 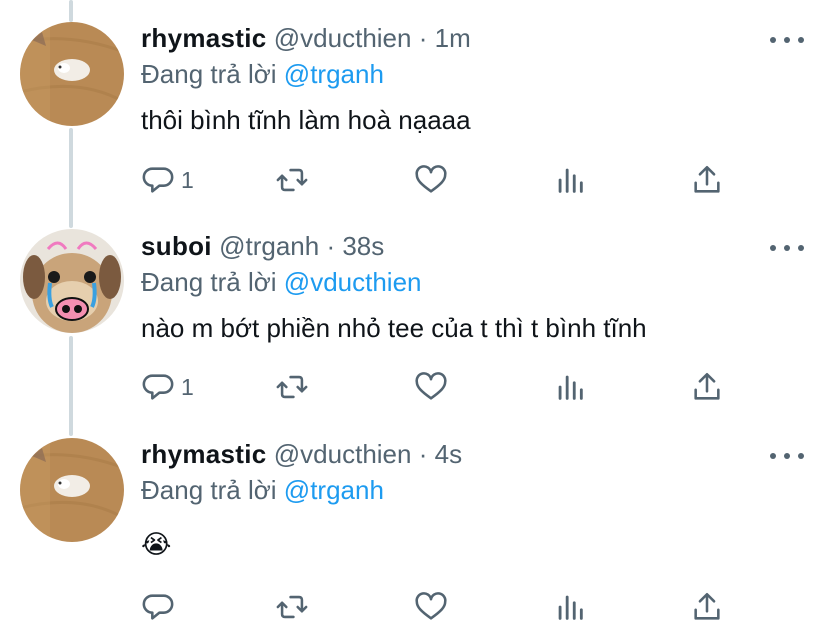 What do you see at coordinates (448, 454) in the screenshot?
I see `timestamp: 4s` at bounding box center [448, 454].